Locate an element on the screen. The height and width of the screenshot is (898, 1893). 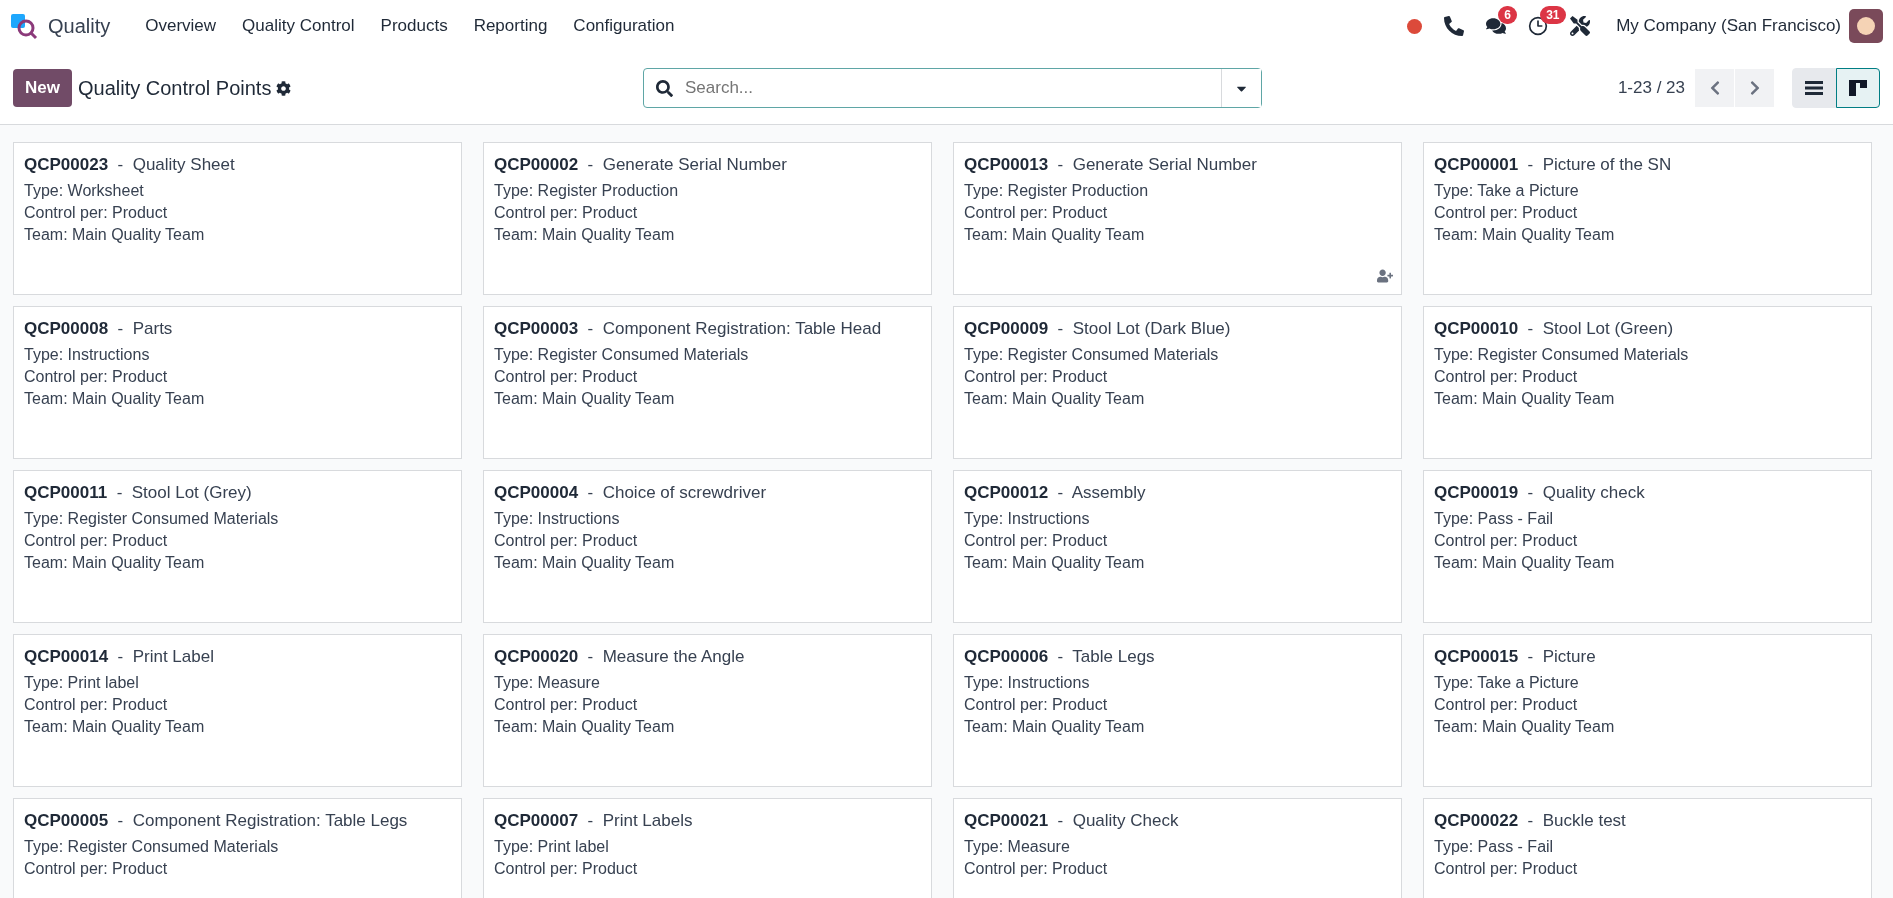
quality-point-card: QCP00015 - Picture Type: Take a Picture Control per: Product Team: Main Quality Team is located at coordinates (1647, 710).